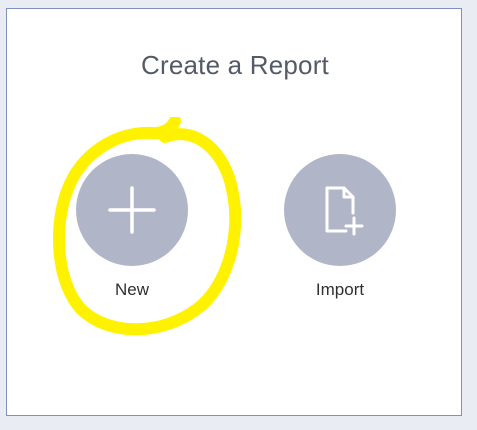 The width and height of the screenshot is (477, 430). I want to click on file-add-icon, so click(344, 211).